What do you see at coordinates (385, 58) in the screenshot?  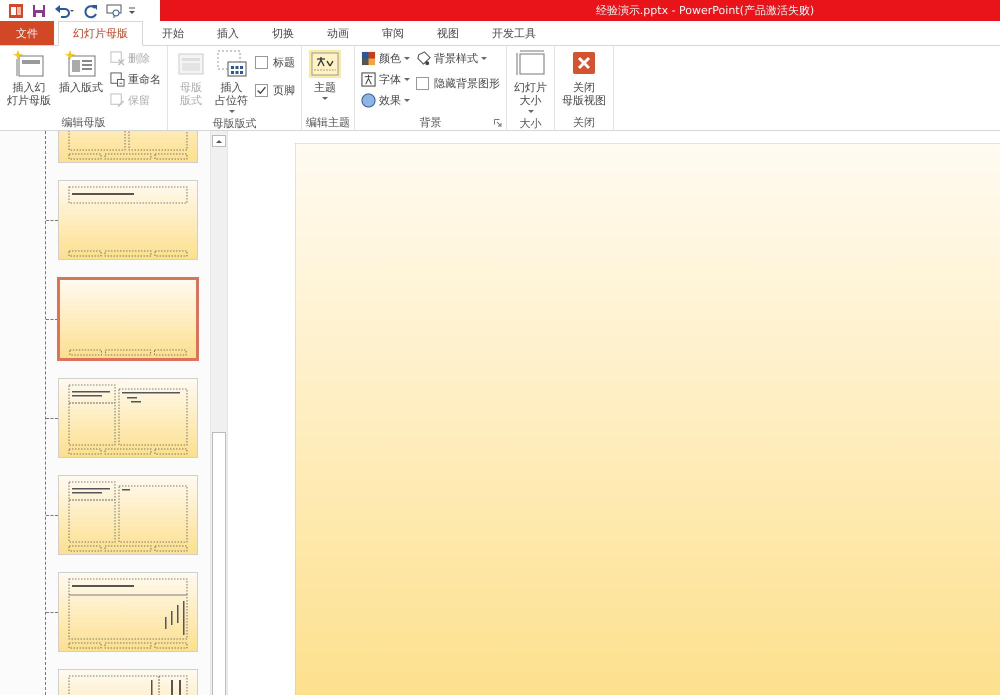 I see `ribbon-button: 颜色` at bounding box center [385, 58].